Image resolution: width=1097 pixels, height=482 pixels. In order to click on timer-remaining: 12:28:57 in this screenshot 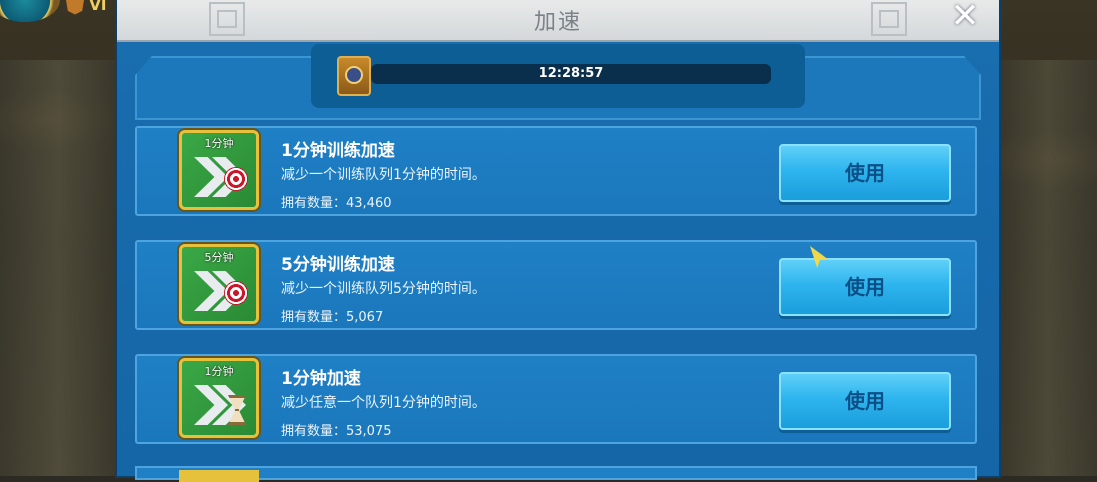, I will do `click(571, 73)`.